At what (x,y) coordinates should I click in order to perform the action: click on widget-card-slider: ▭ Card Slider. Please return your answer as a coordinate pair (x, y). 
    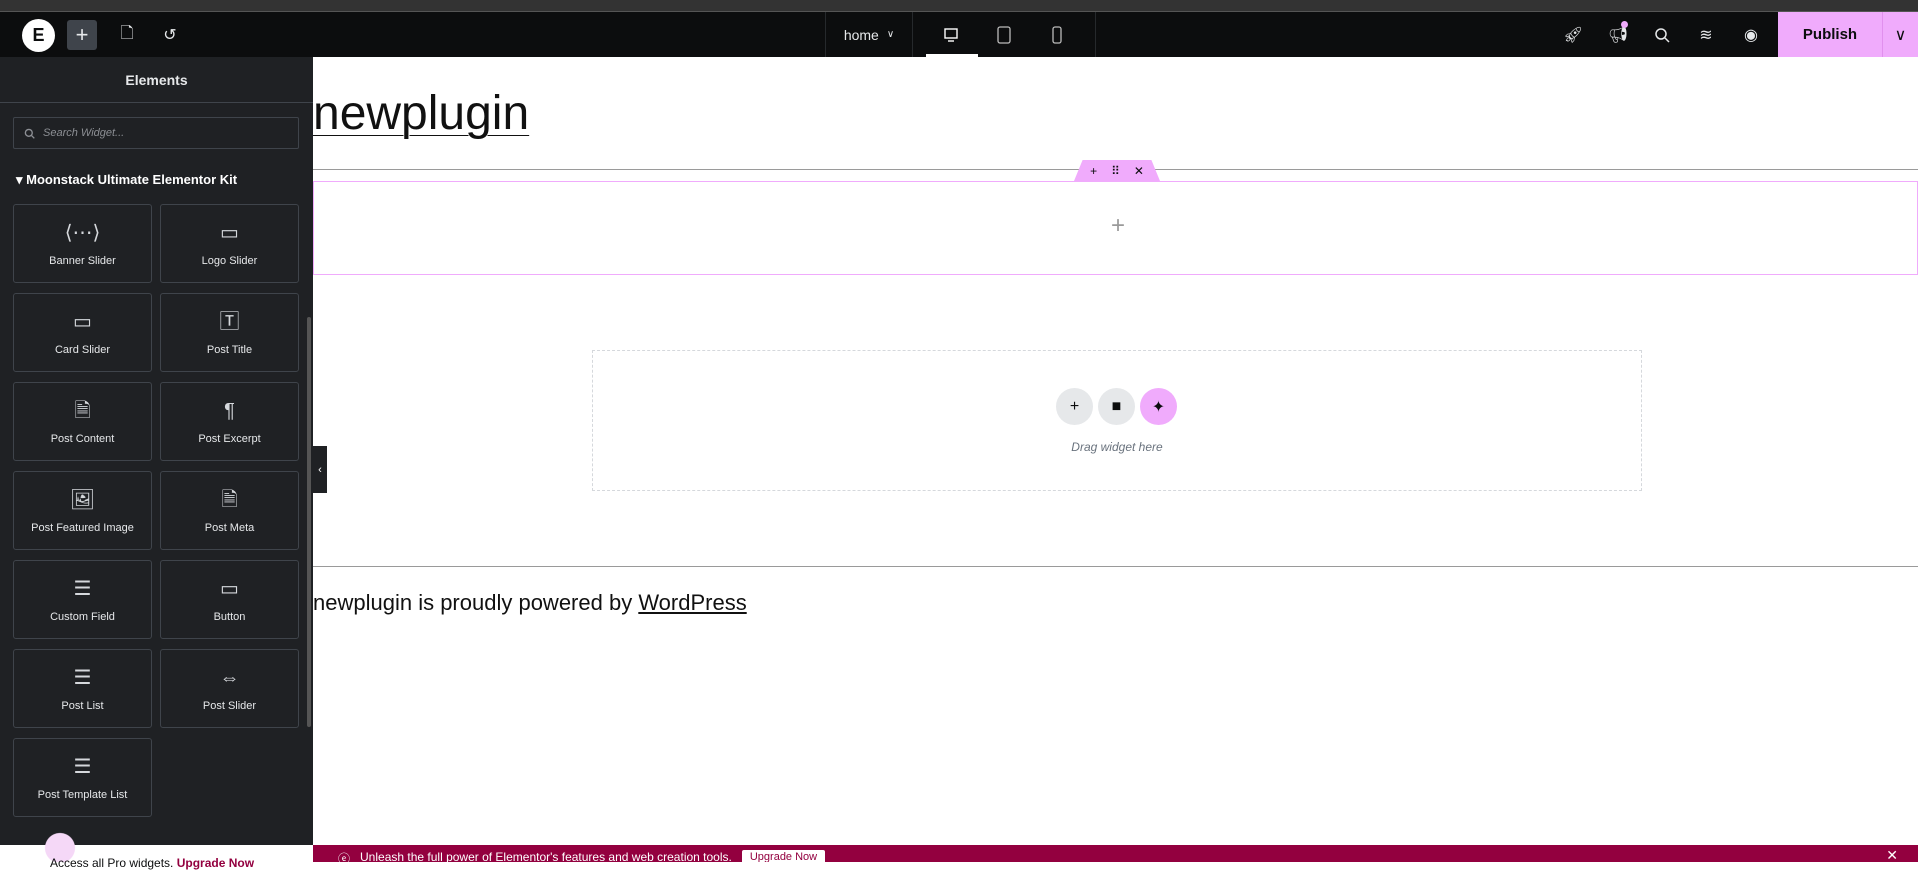
    Looking at the image, I should click on (82, 332).